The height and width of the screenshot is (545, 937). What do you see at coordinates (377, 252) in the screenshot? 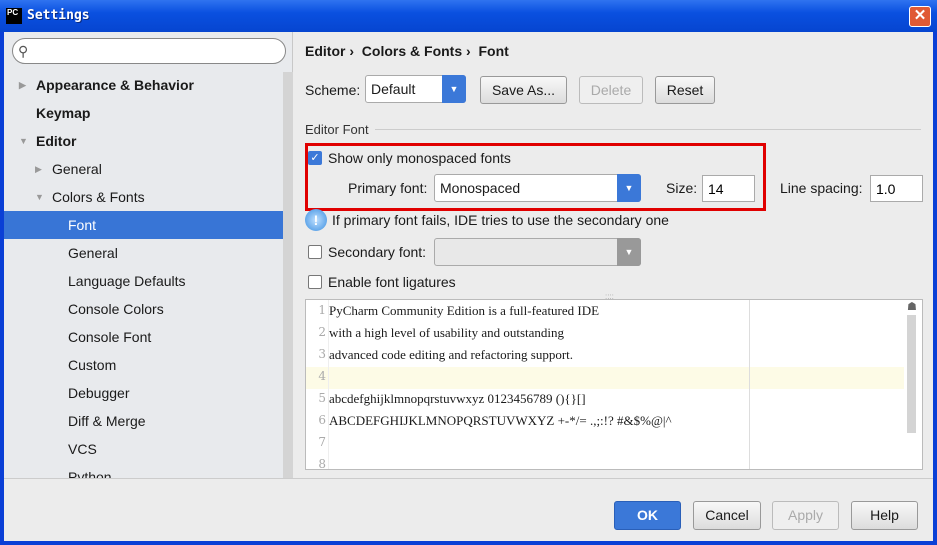
I see `secondary-font-label: Secondary font:` at bounding box center [377, 252].